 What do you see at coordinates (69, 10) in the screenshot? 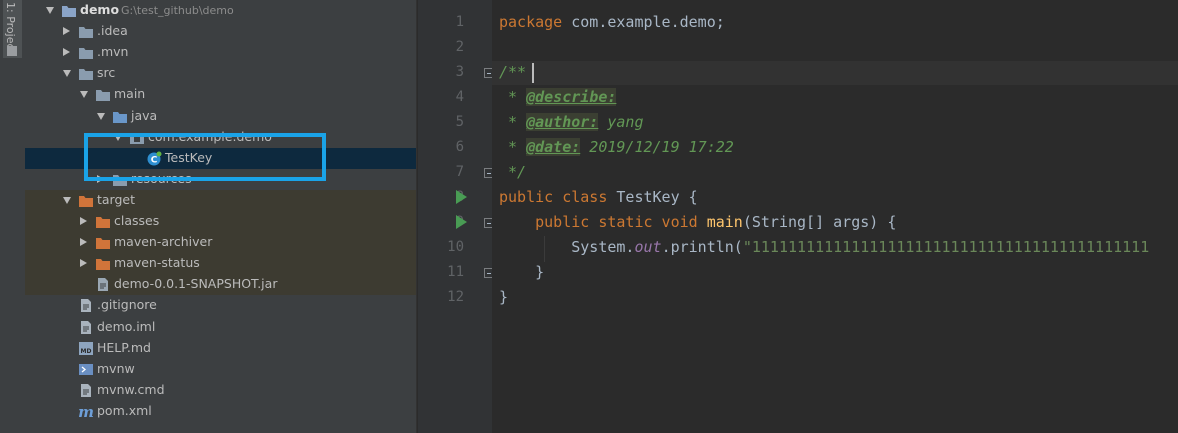
I see `module-folder-icon` at bounding box center [69, 10].